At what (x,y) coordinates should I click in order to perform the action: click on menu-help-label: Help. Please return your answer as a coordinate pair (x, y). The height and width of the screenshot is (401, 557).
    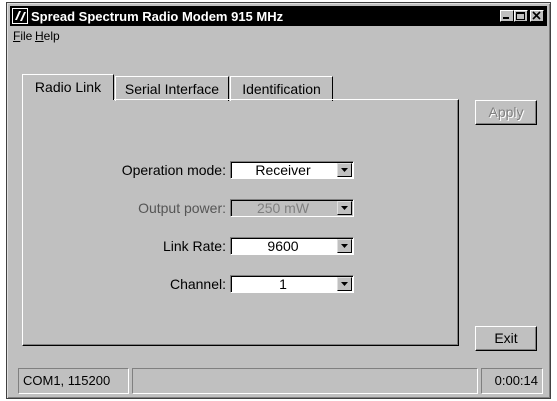
    Looking at the image, I should click on (47, 36).